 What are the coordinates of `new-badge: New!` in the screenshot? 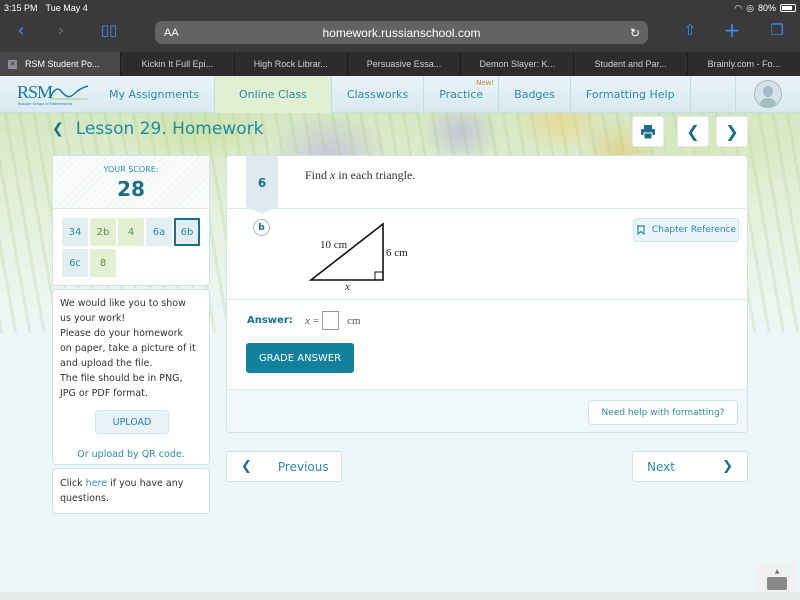 It's located at (485, 83).